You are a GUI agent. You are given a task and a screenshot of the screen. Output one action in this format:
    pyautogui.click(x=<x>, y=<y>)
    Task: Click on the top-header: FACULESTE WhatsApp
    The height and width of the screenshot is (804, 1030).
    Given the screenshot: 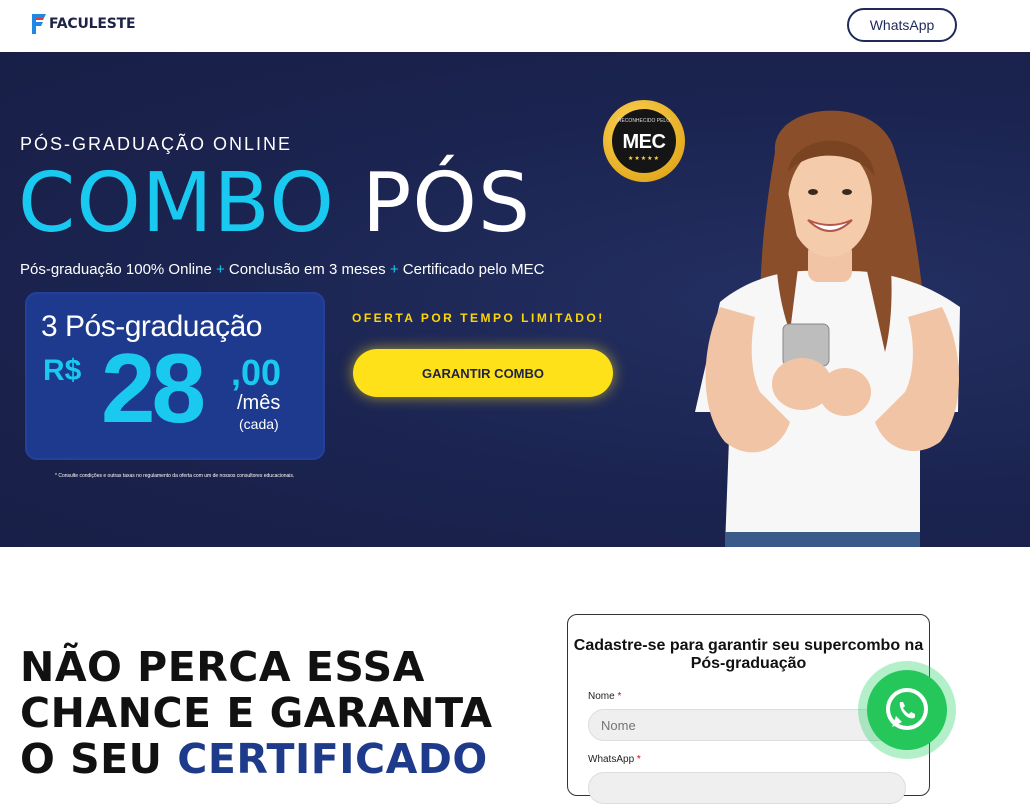 What is the action you would take?
    pyautogui.click(x=515, y=26)
    